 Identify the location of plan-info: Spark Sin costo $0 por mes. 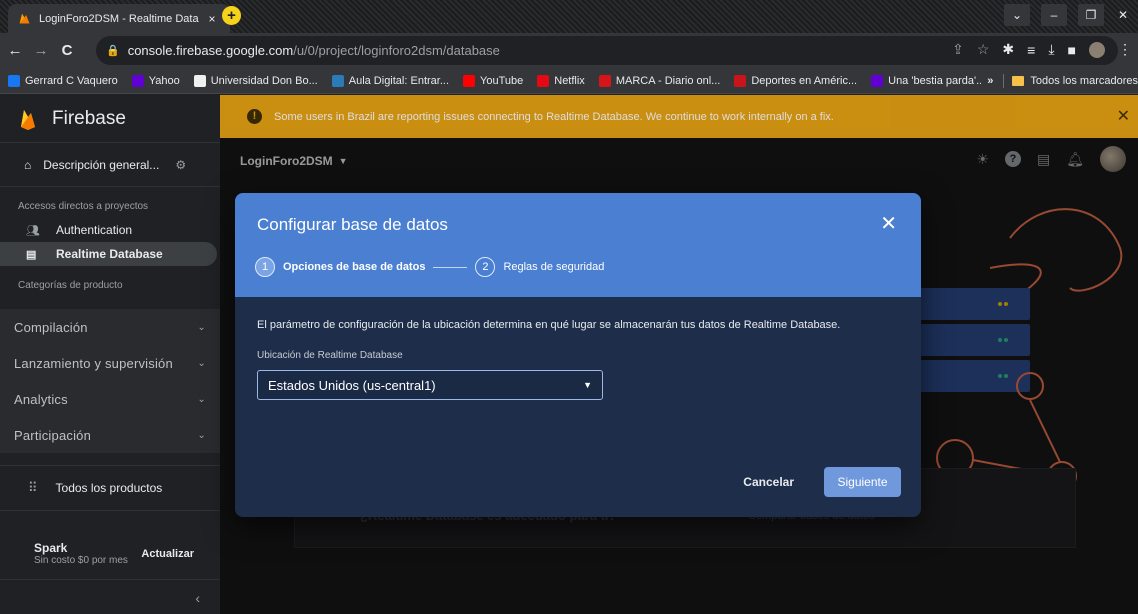
(81, 553).